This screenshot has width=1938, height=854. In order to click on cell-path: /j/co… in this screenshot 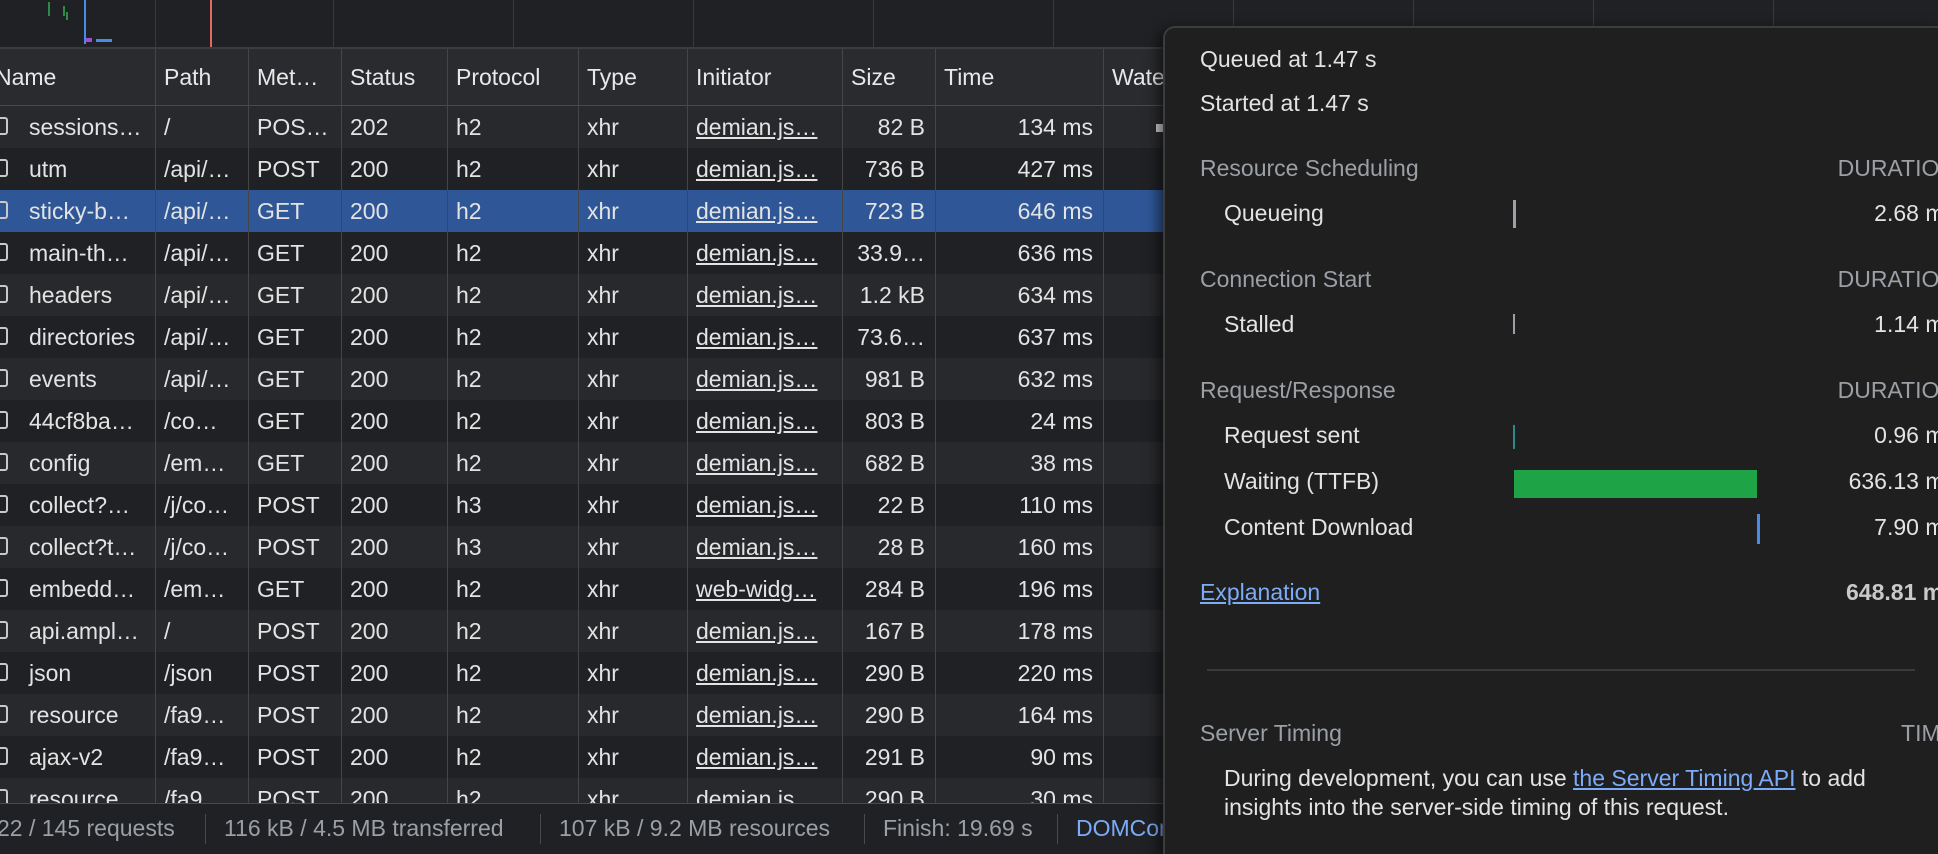, I will do `click(197, 505)`.